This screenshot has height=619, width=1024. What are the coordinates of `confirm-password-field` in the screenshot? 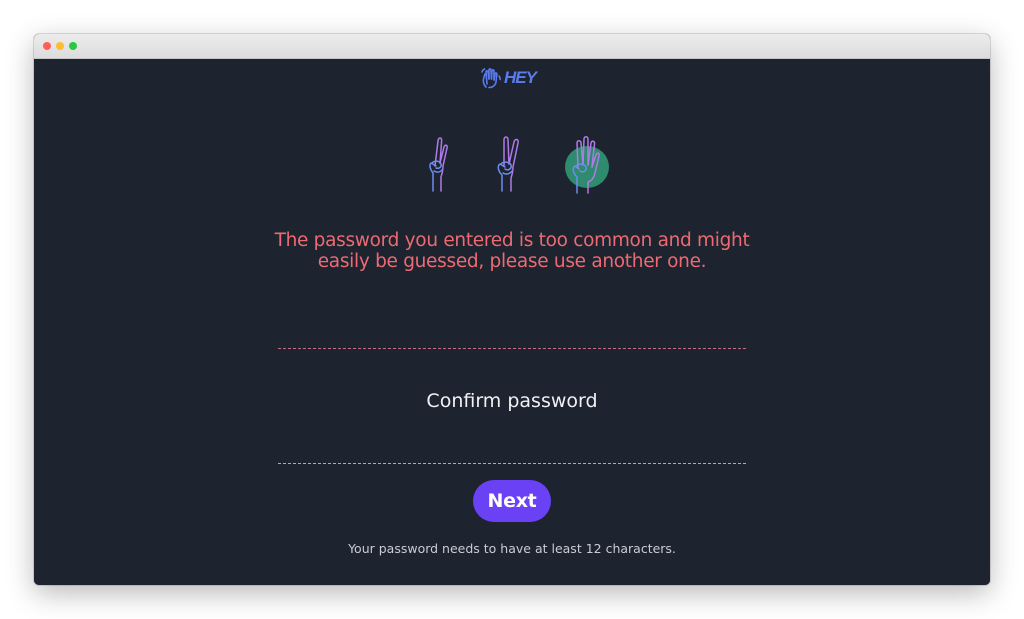 It's located at (512, 406).